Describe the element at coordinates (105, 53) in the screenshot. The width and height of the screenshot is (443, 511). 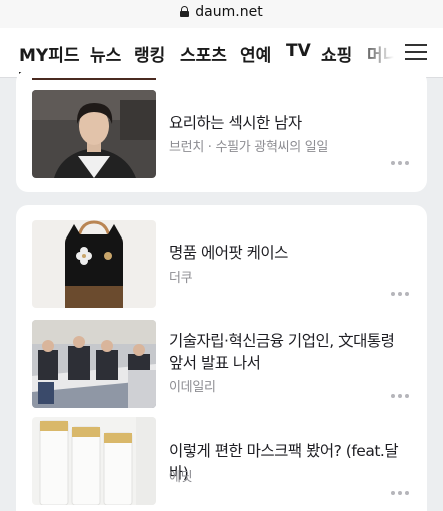
I see `tab-news: 뉴스` at that location.